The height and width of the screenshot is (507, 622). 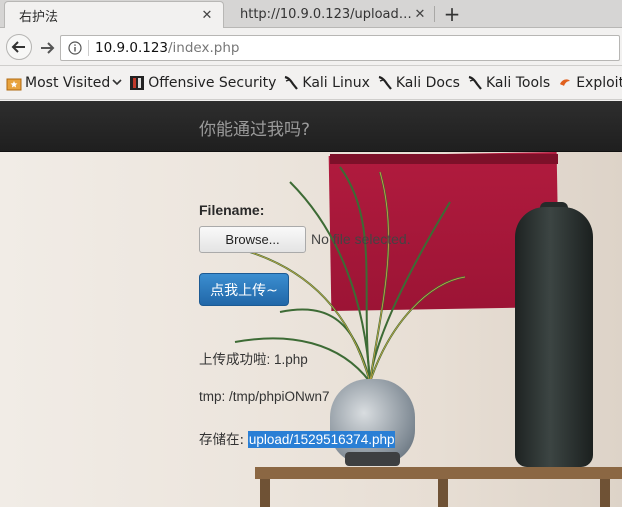 What do you see at coordinates (336, 83) in the screenshot?
I see `bookmark-label: Kali Linux` at bounding box center [336, 83].